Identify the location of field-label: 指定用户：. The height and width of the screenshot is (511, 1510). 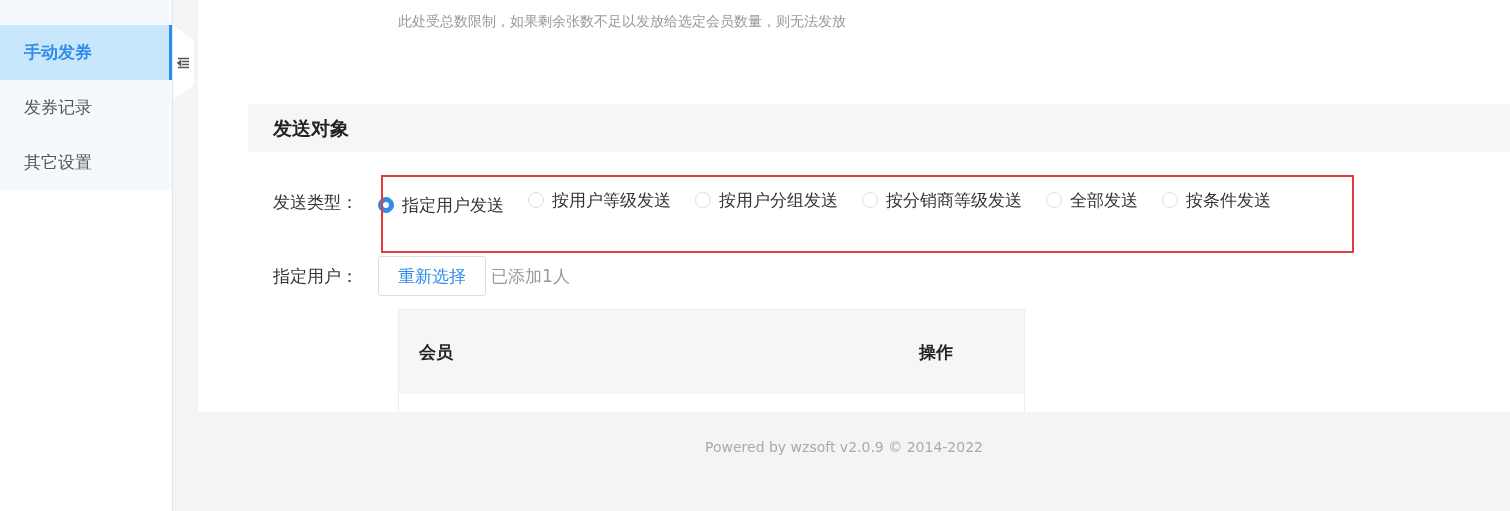
(315, 276).